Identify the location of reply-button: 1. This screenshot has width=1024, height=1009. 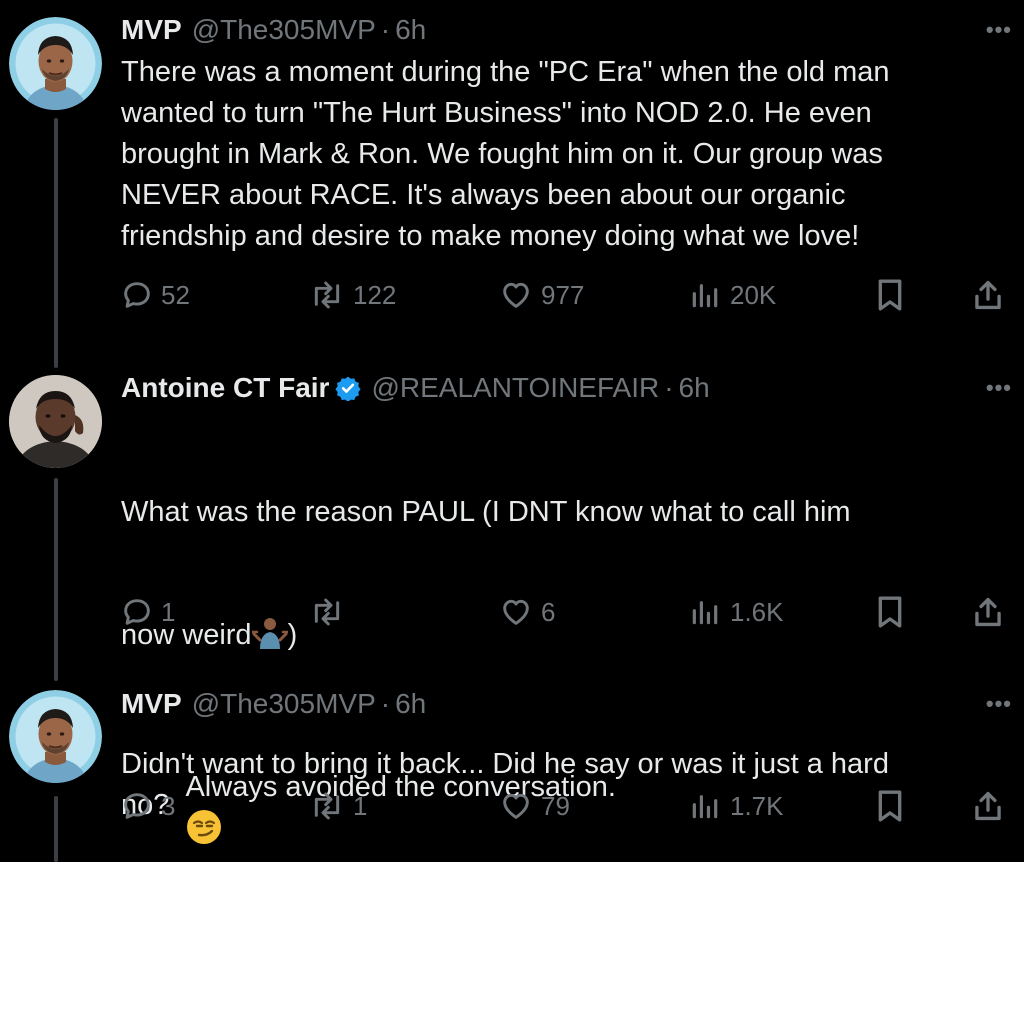
(148, 612).